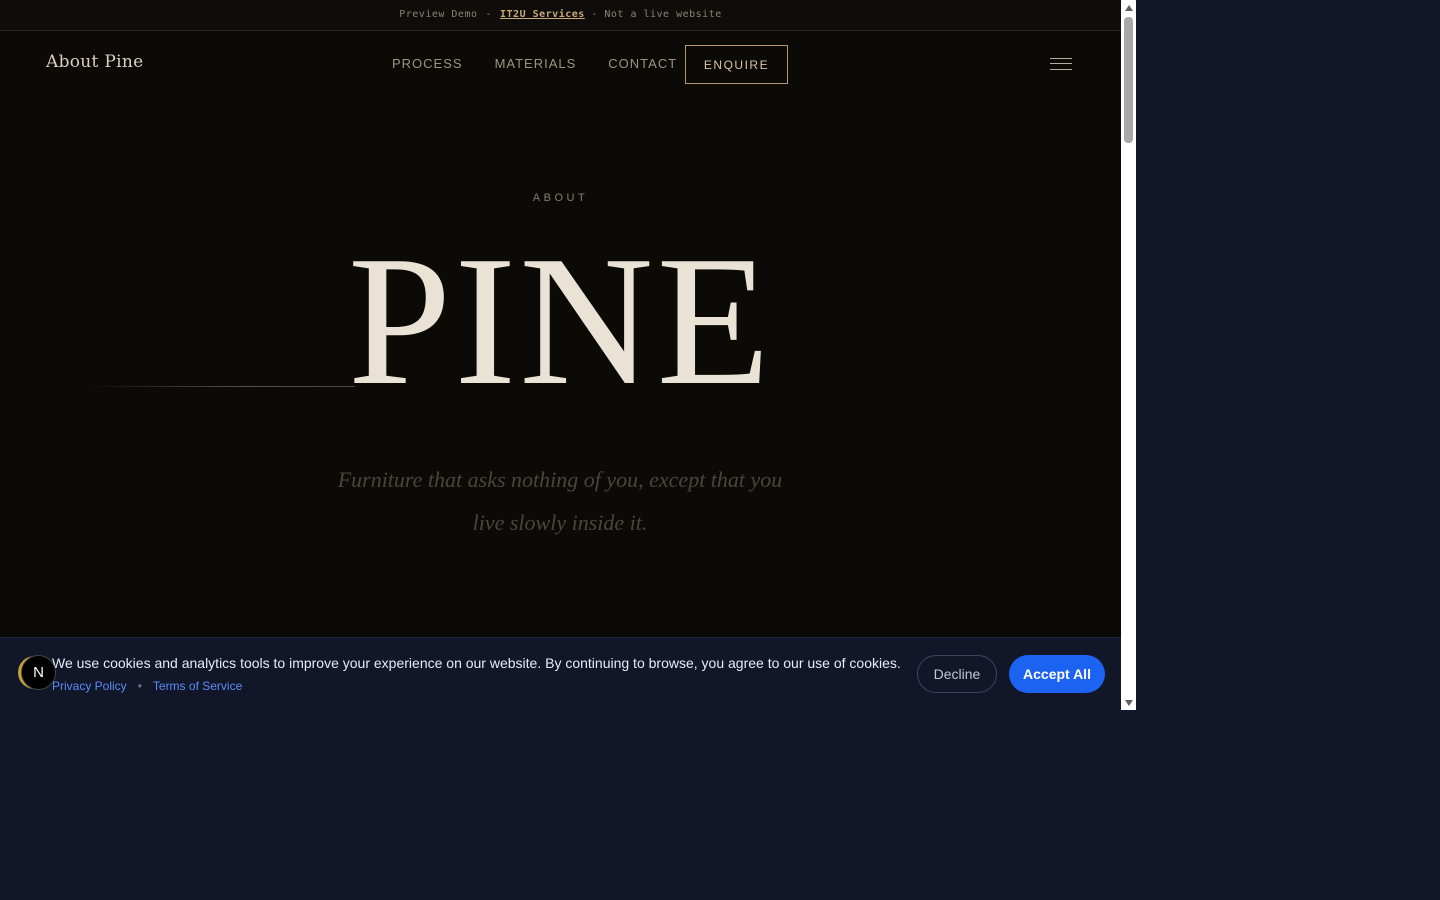  Describe the element at coordinates (957, 674) in the screenshot. I see `decline-cookies-button: Decline` at that location.